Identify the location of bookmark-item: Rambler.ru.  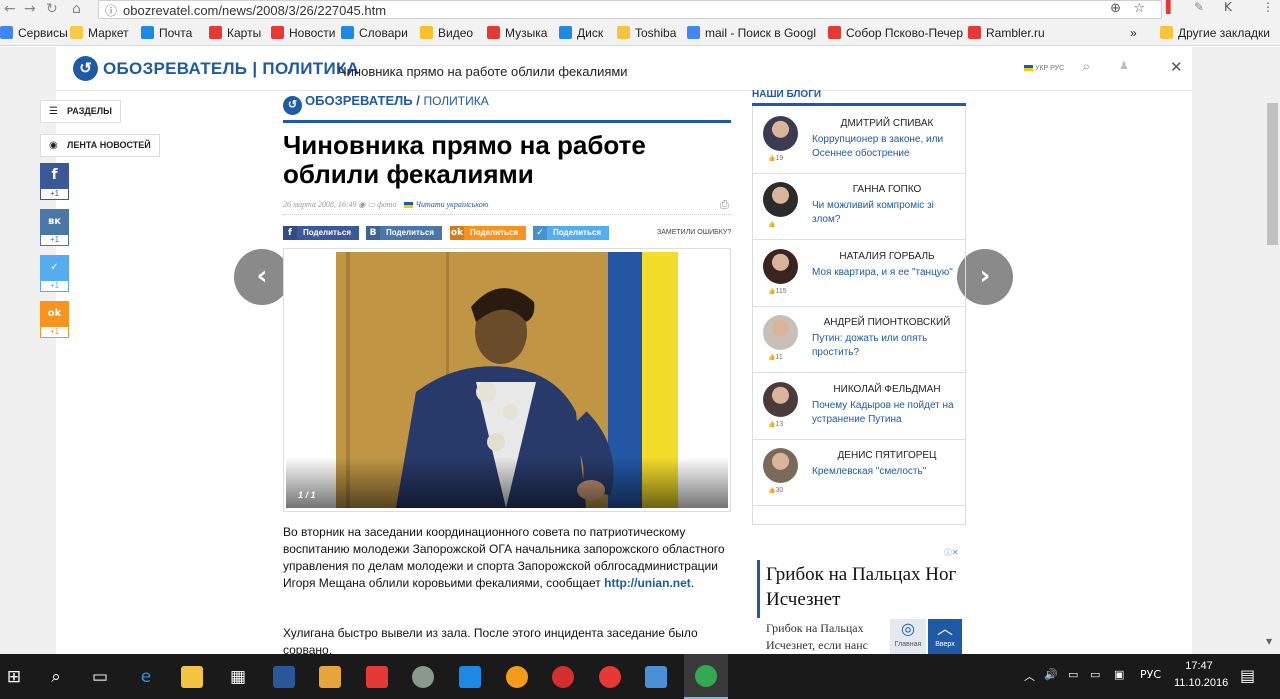
(1006, 33).